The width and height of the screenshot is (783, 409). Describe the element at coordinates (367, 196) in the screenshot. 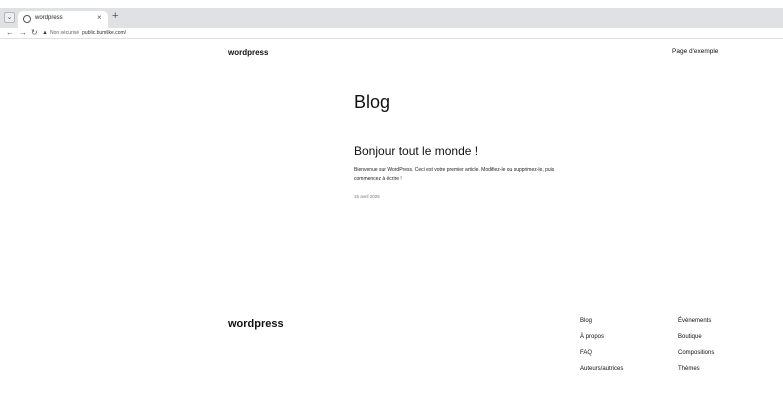

I see `post-date: 15 avril 2025` at that location.